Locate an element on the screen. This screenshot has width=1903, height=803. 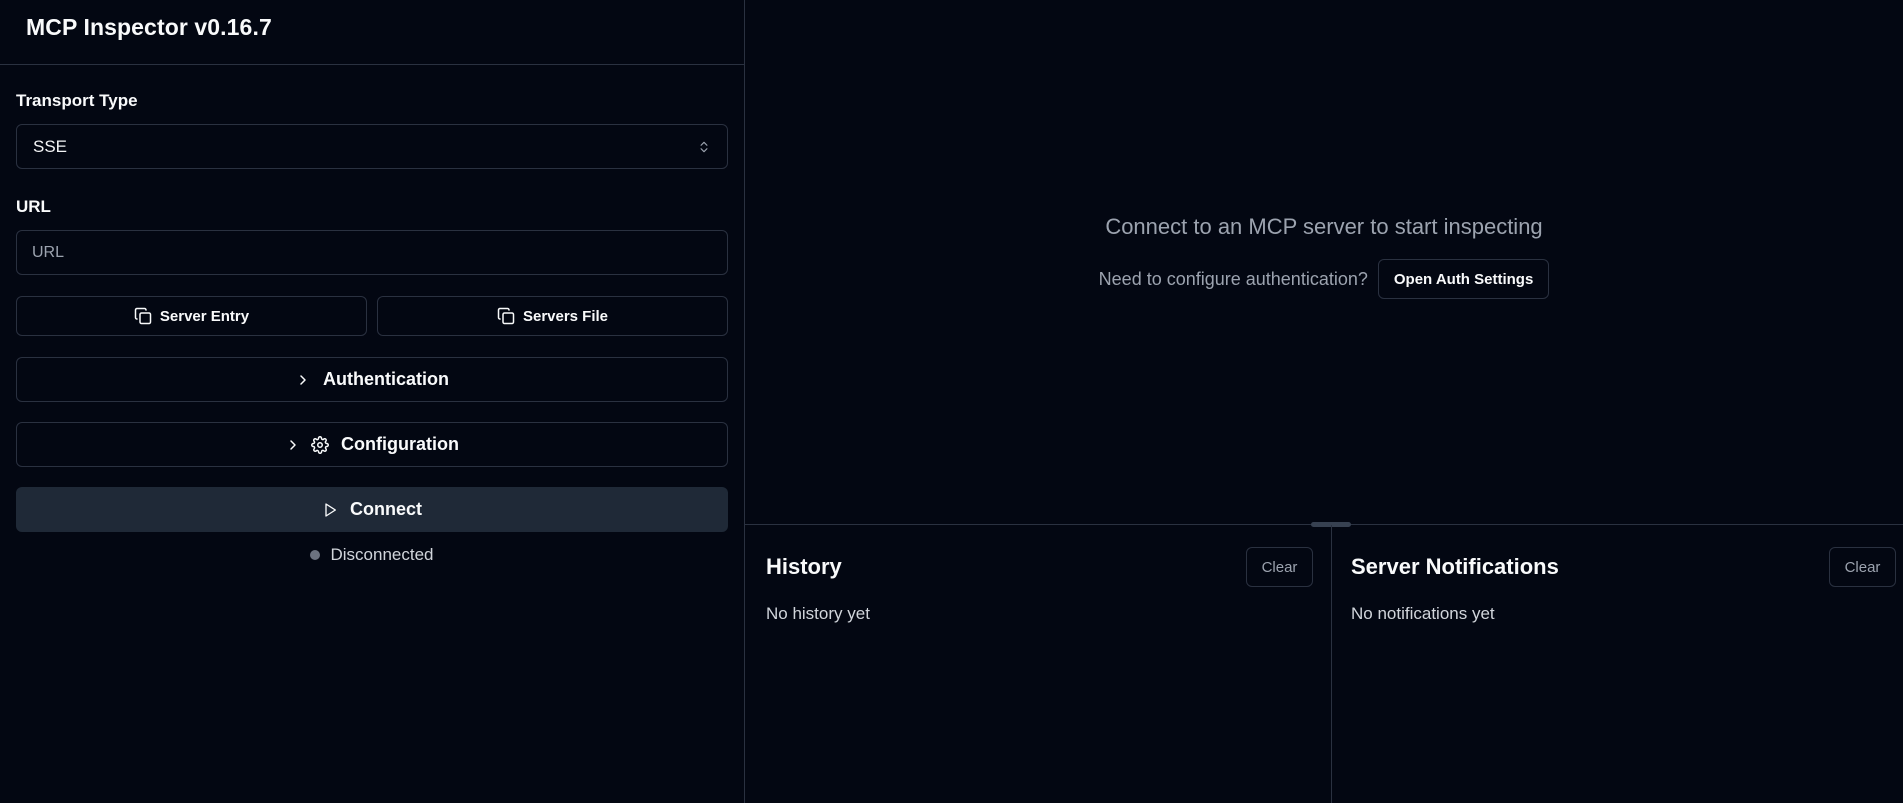
app-title: MCP Inspector v0.16.7 is located at coordinates (149, 27).